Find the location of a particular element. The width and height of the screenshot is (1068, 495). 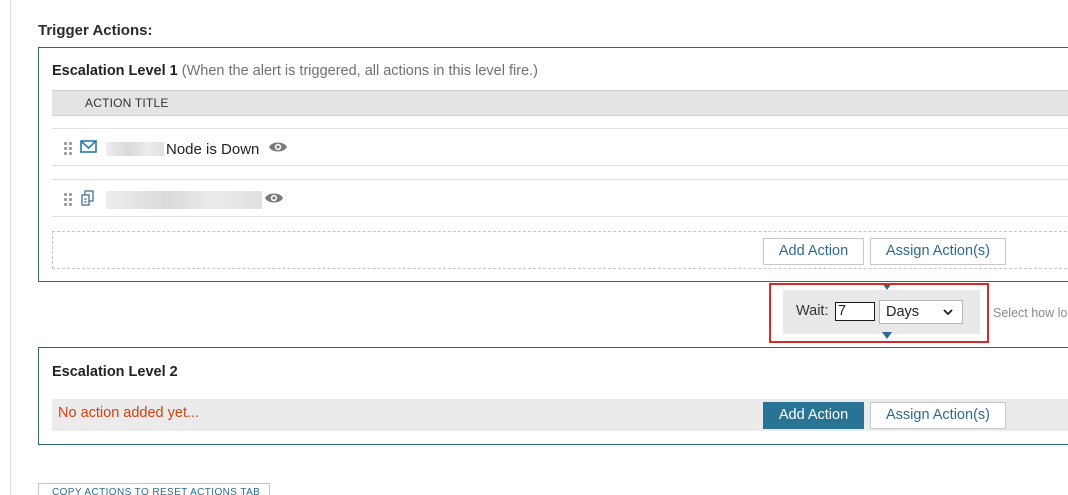

arrow-down-icon is located at coordinates (887, 335).